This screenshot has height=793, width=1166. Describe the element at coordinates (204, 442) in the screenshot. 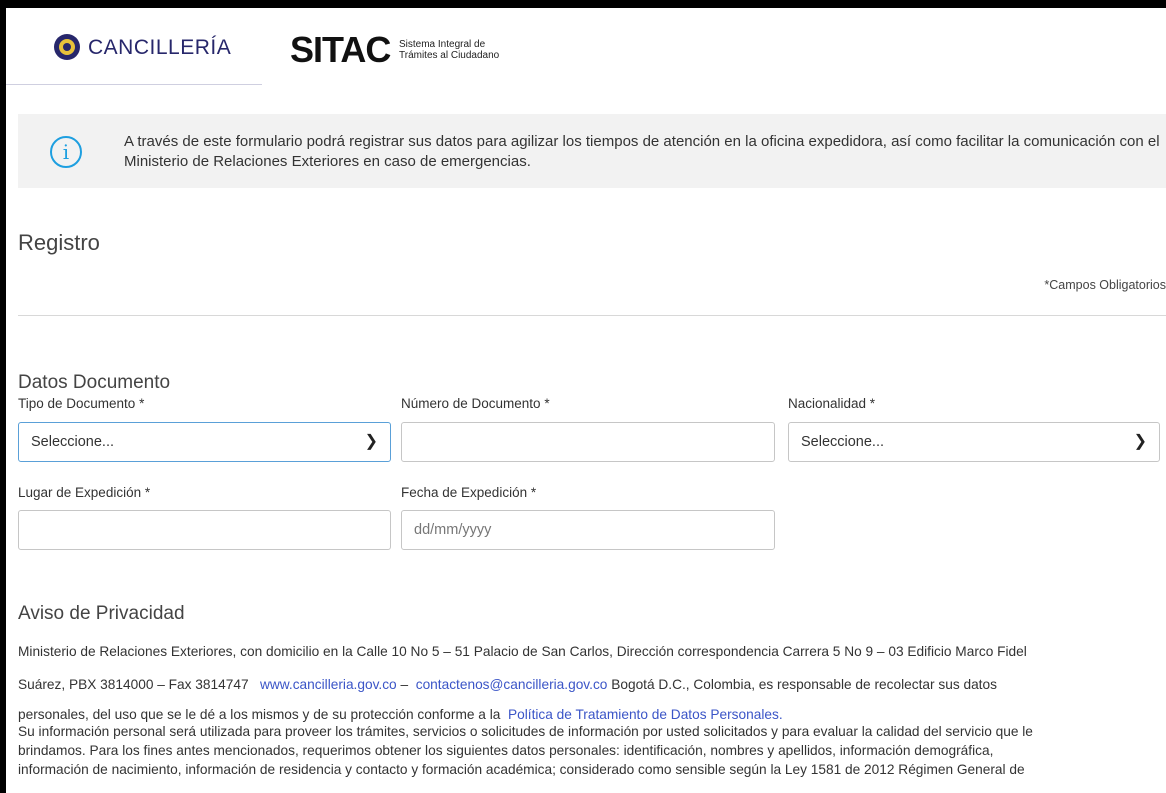

I see `tipo-documento-select: Seleccione... ❯` at that location.